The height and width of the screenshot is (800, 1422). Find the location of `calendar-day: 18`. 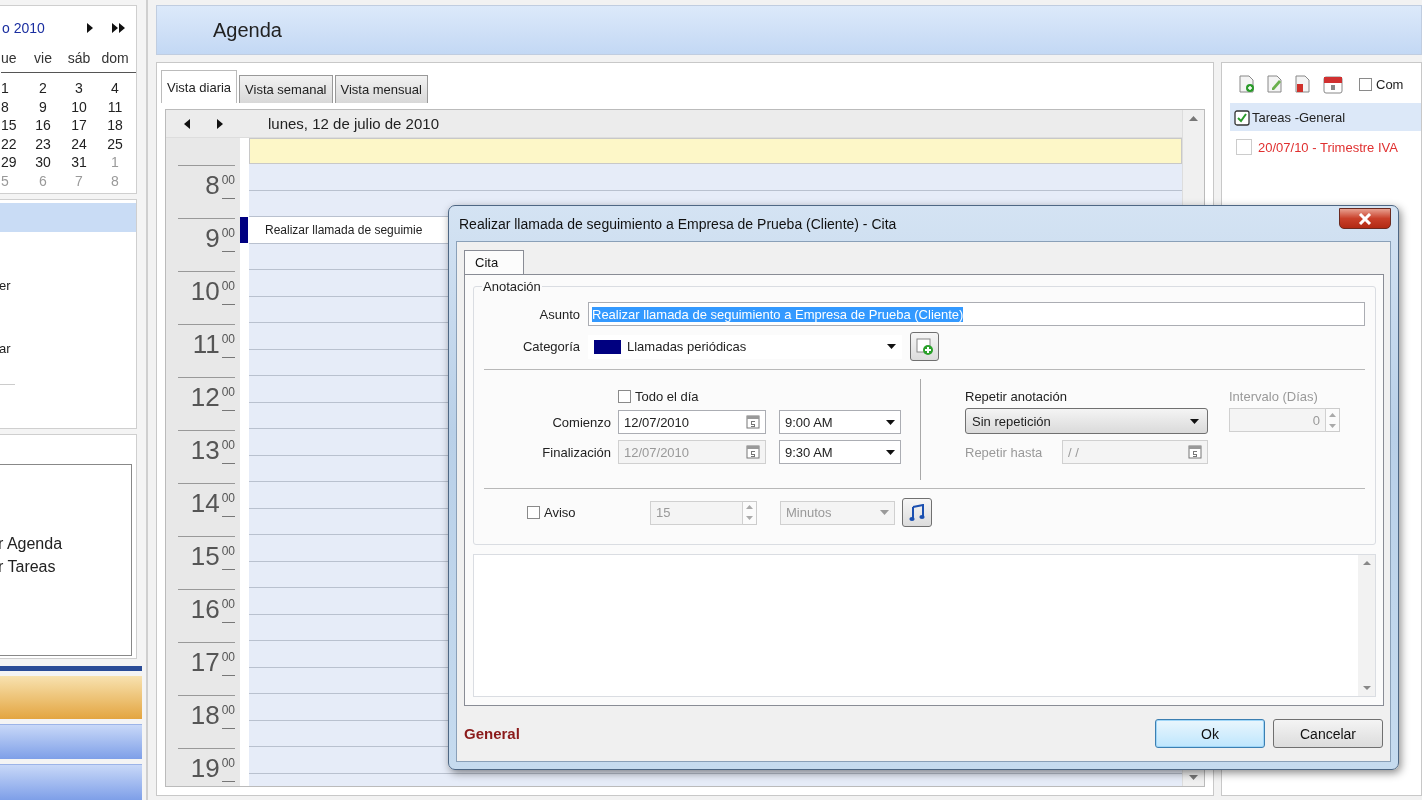

calendar-day: 18 is located at coordinates (115, 125).